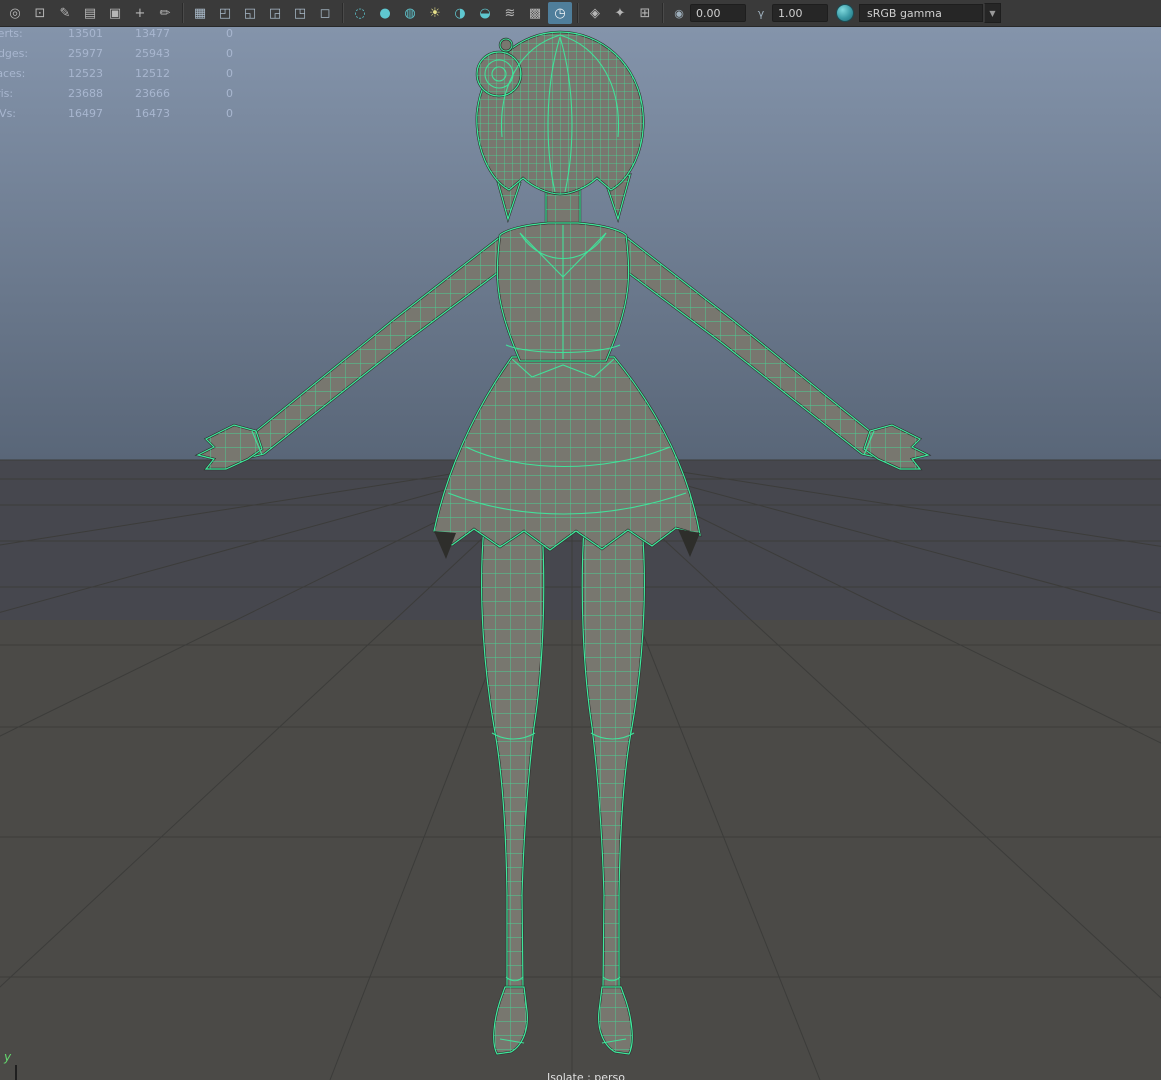  I want to click on axis-gizmo-icon, so click(16, 1072).